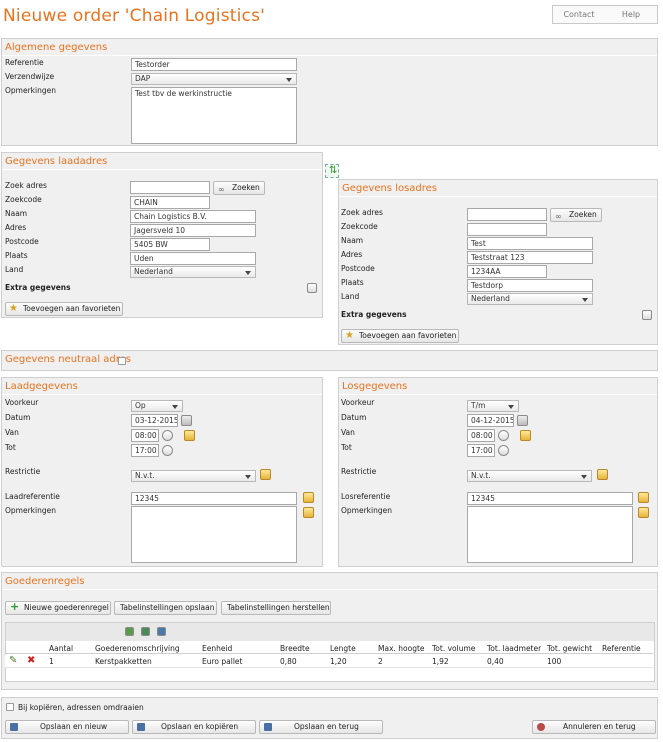  Describe the element at coordinates (550, 534) in the screenshot. I see `los-opmerkingen-textarea` at that location.